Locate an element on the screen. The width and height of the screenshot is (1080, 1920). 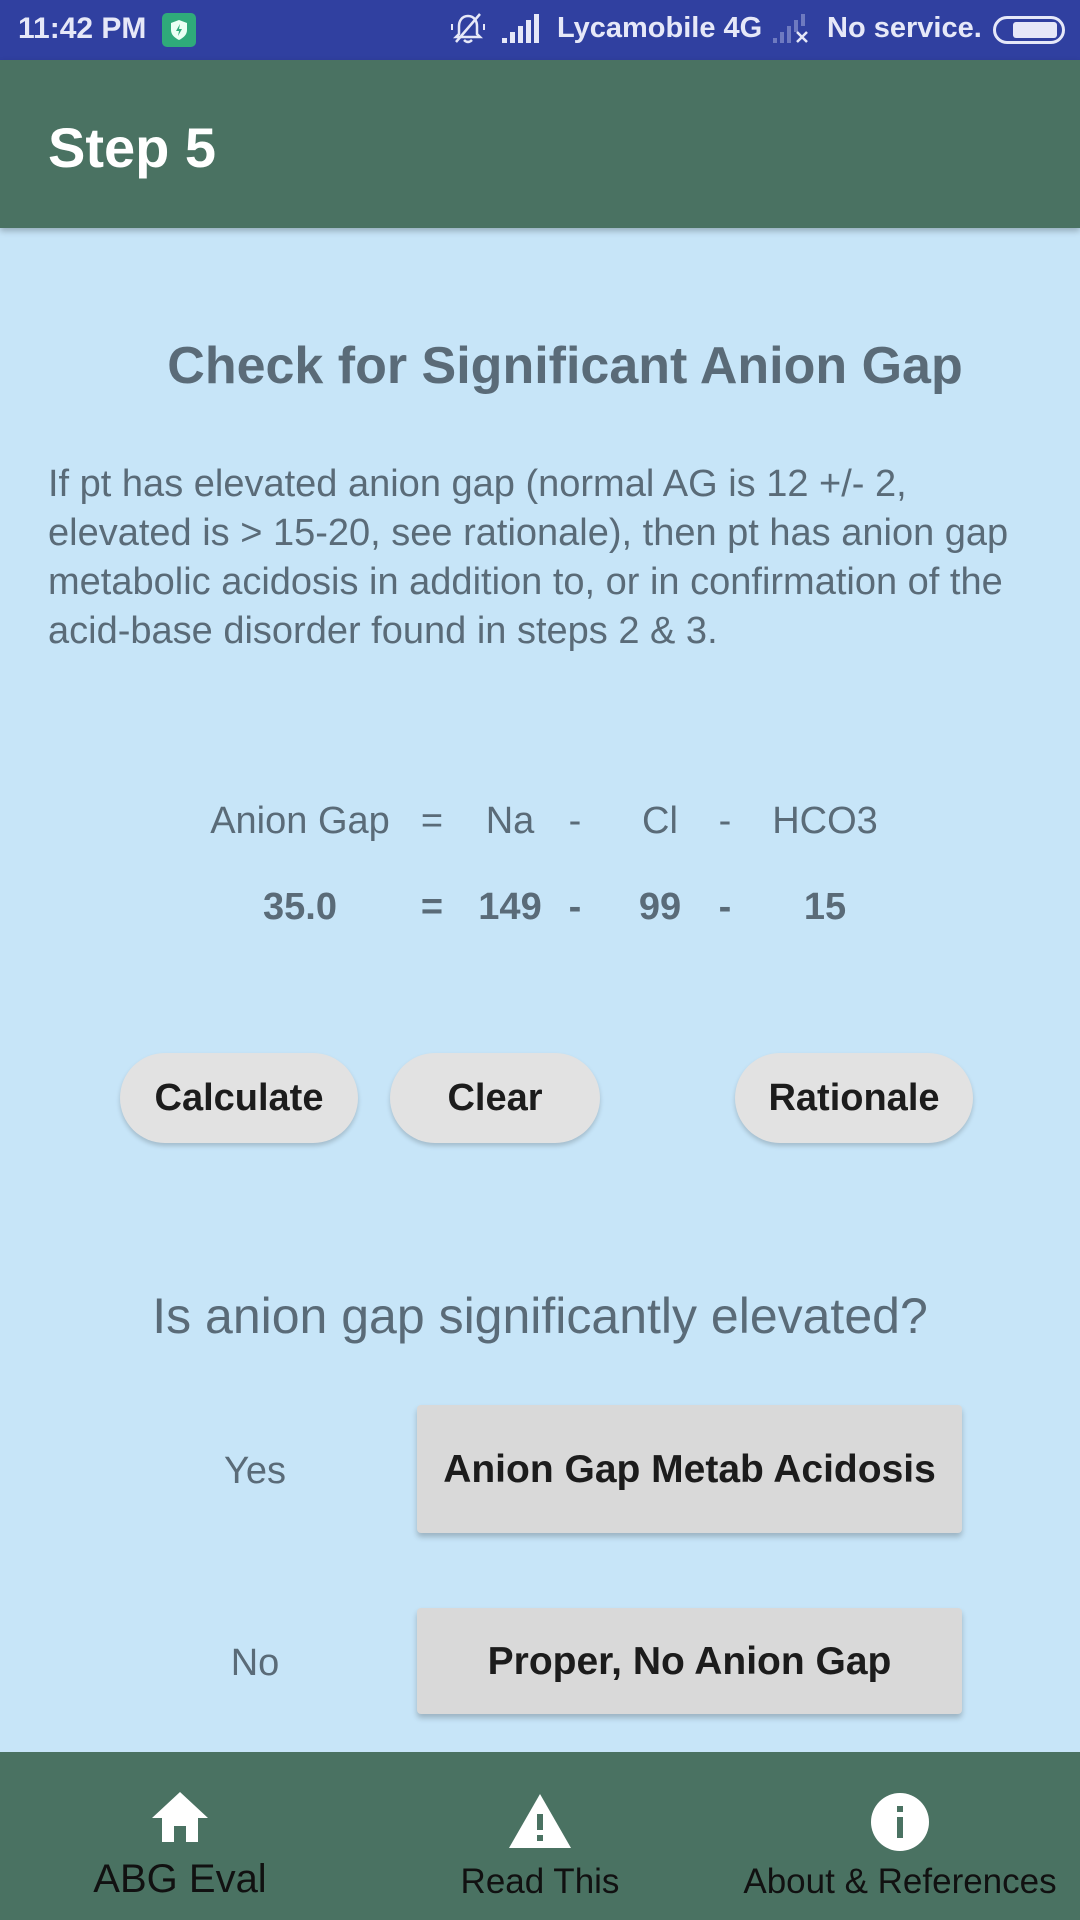
nav-item-abg-eval: ABG Eval is located at coordinates (180, 1836).